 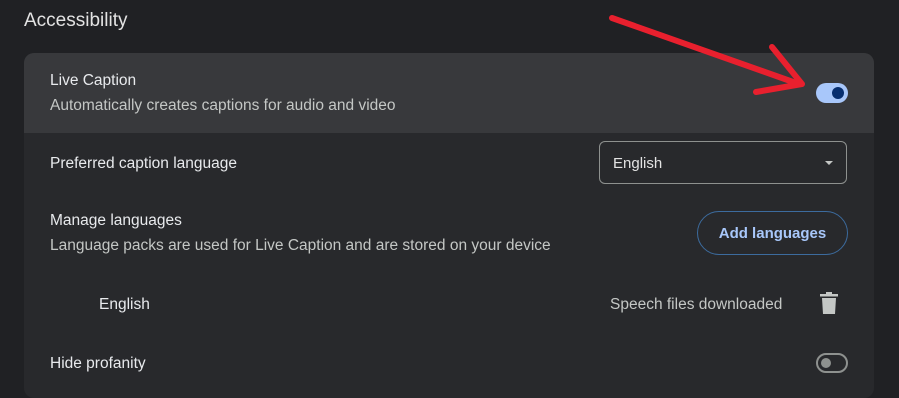 What do you see at coordinates (124, 304) in the screenshot?
I see `language-pack-name: English` at bounding box center [124, 304].